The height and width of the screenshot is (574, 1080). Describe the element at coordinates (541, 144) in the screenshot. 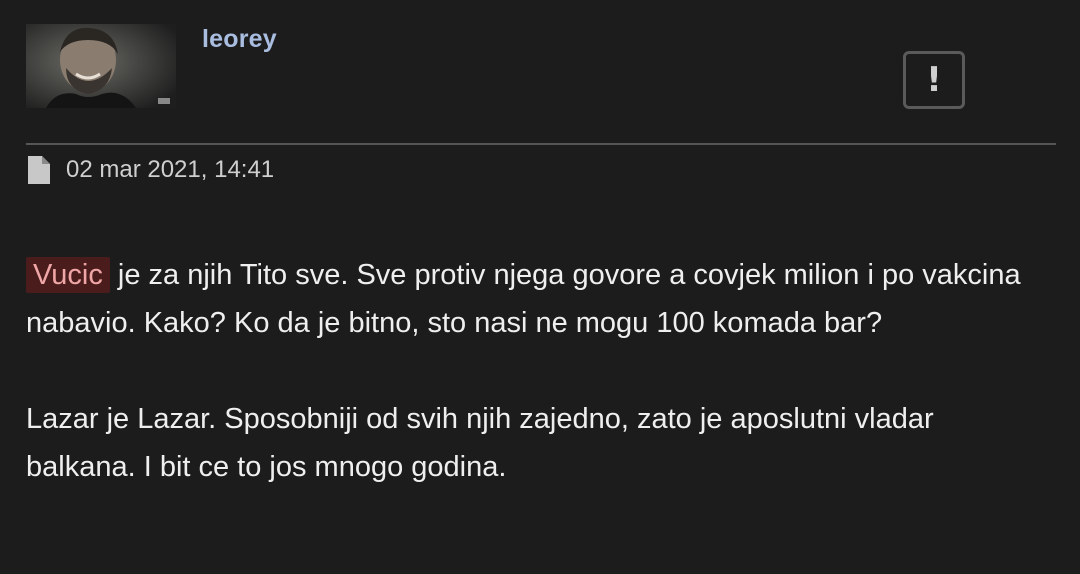

I see `divider` at that location.